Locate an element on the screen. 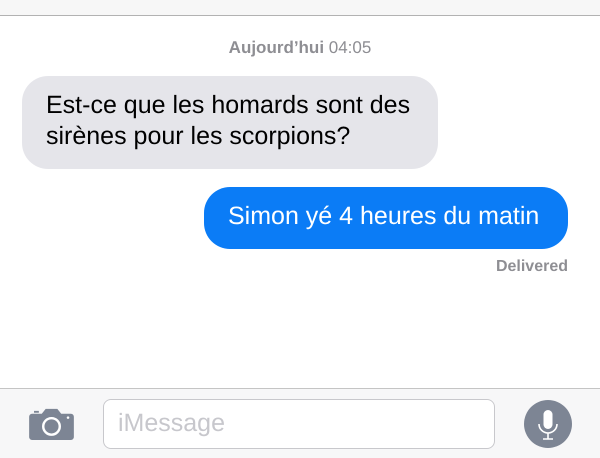 The image size is (600, 458). message-bubble: Est-ce que les homards sont des sirènes pour les scorpions? is located at coordinates (230, 122).